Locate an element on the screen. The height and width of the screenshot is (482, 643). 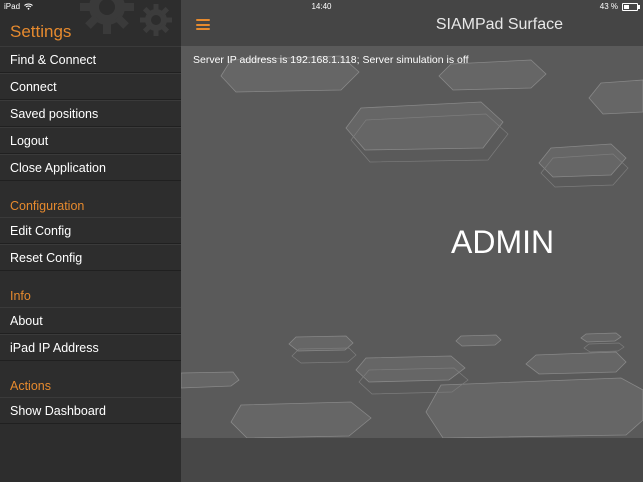
clock: 14:40 is located at coordinates (321, 6).